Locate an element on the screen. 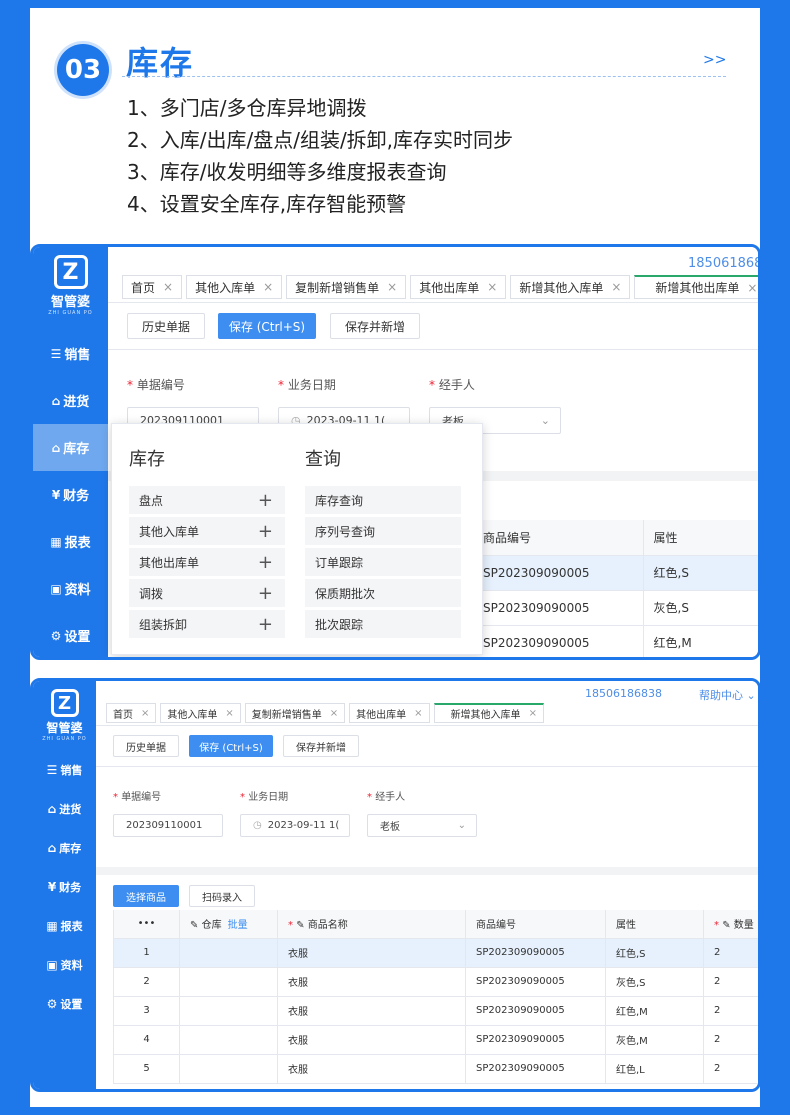 The height and width of the screenshot is (1115, 790). menu-item-stocktake: 盘点 + is located at coordinates (207, 500).